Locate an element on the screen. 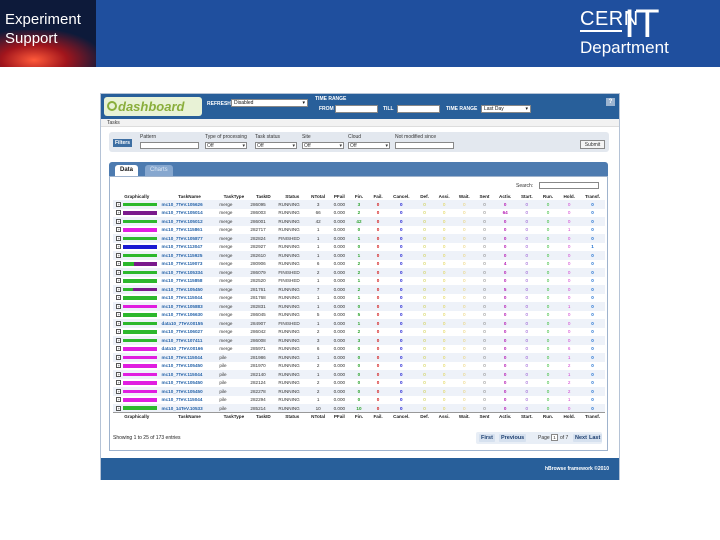  column-header: PFail is located at coordinates (339, 196).